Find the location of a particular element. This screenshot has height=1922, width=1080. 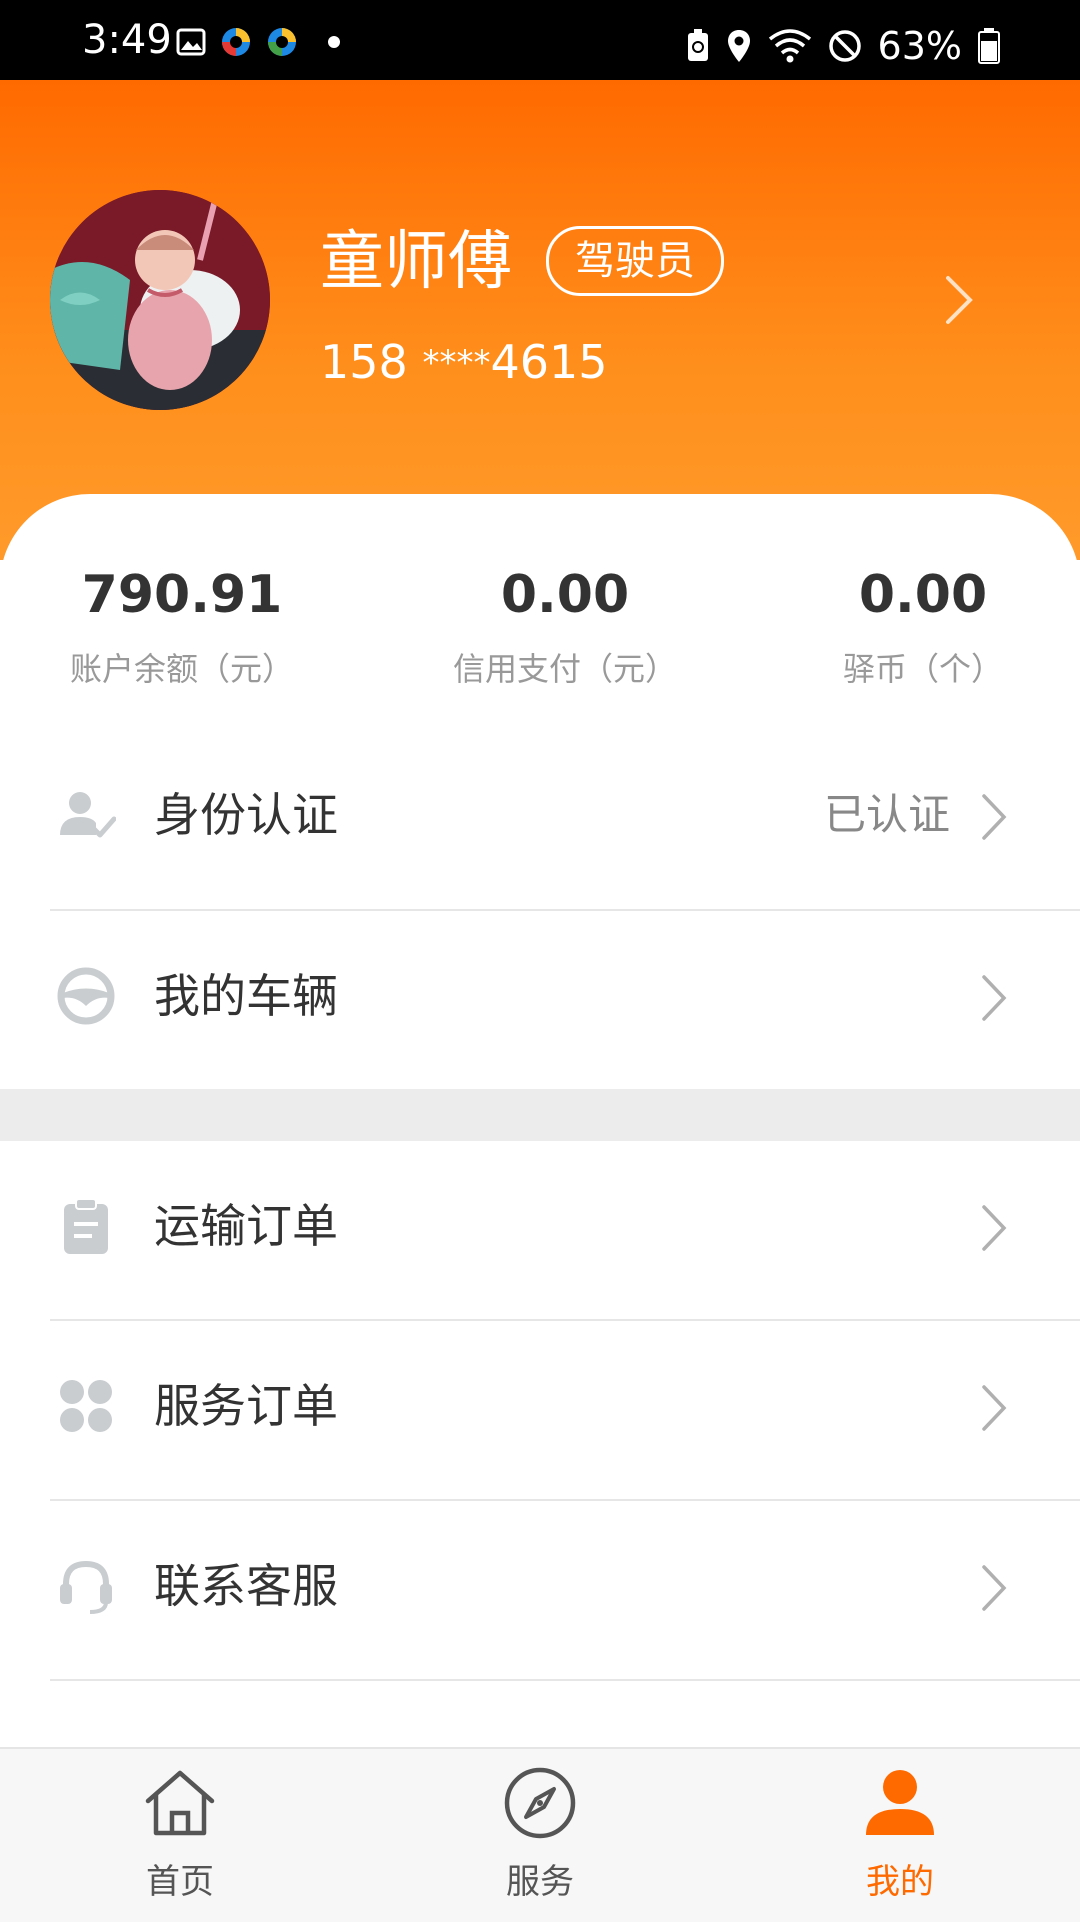

section-separator is located at coordinates (540, 1115).